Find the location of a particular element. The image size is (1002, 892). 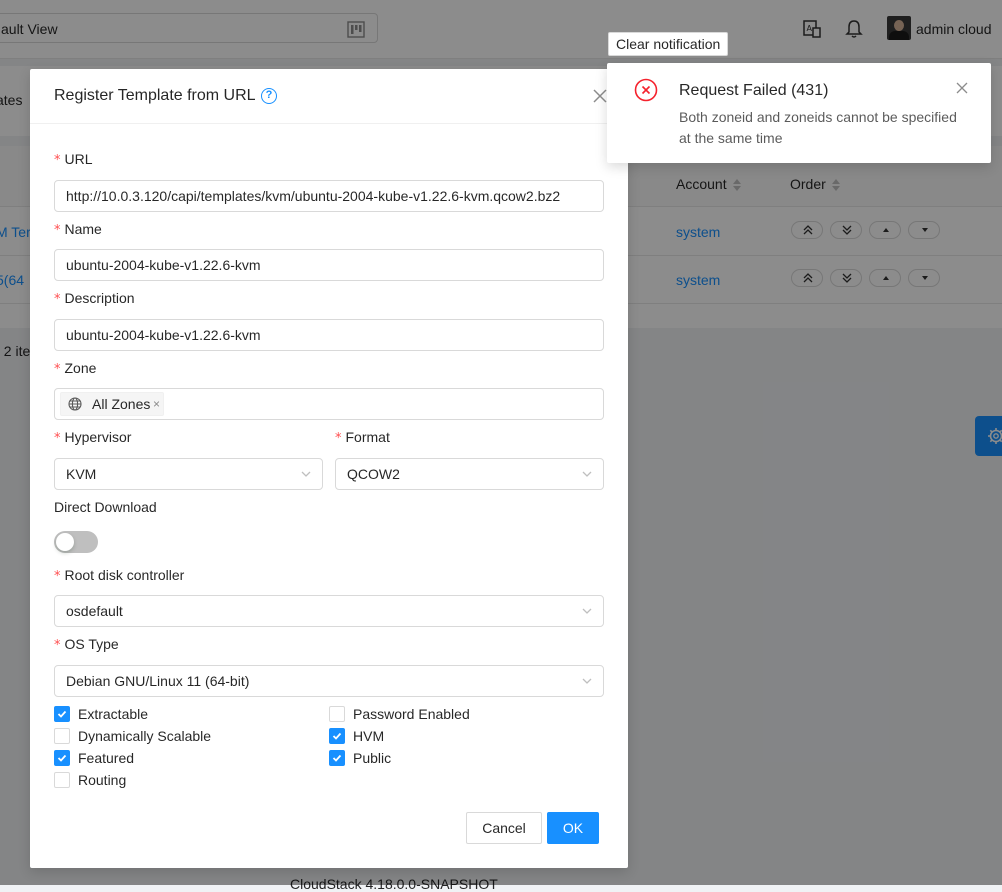

zone-tag-label: All Zones is located at coordinates (121, 404).